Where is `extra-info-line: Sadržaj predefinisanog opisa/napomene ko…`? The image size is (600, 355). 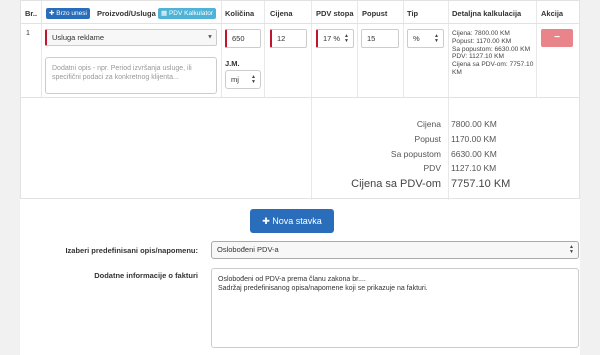 extra-info-line: Sadržaj predefinisanog opisa/napomene ko… is located at coordinates (323, 288).